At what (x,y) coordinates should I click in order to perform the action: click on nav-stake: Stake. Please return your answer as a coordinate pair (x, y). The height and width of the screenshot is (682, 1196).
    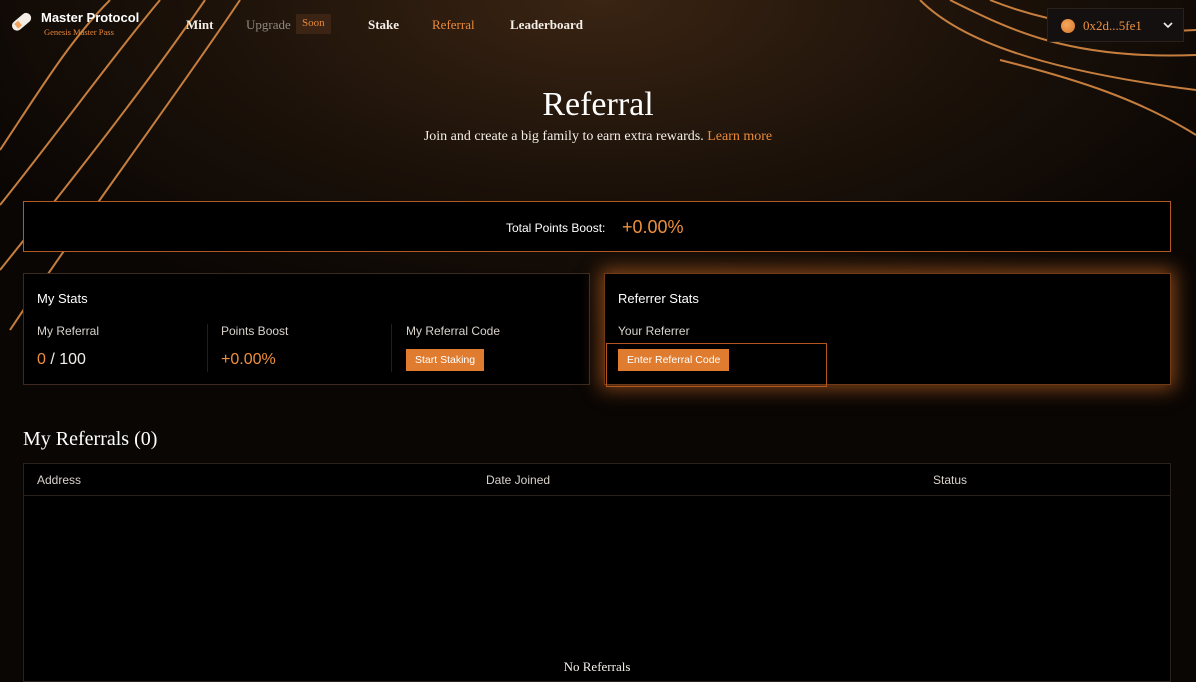
    Looking at the image, I should click on (383, 25).